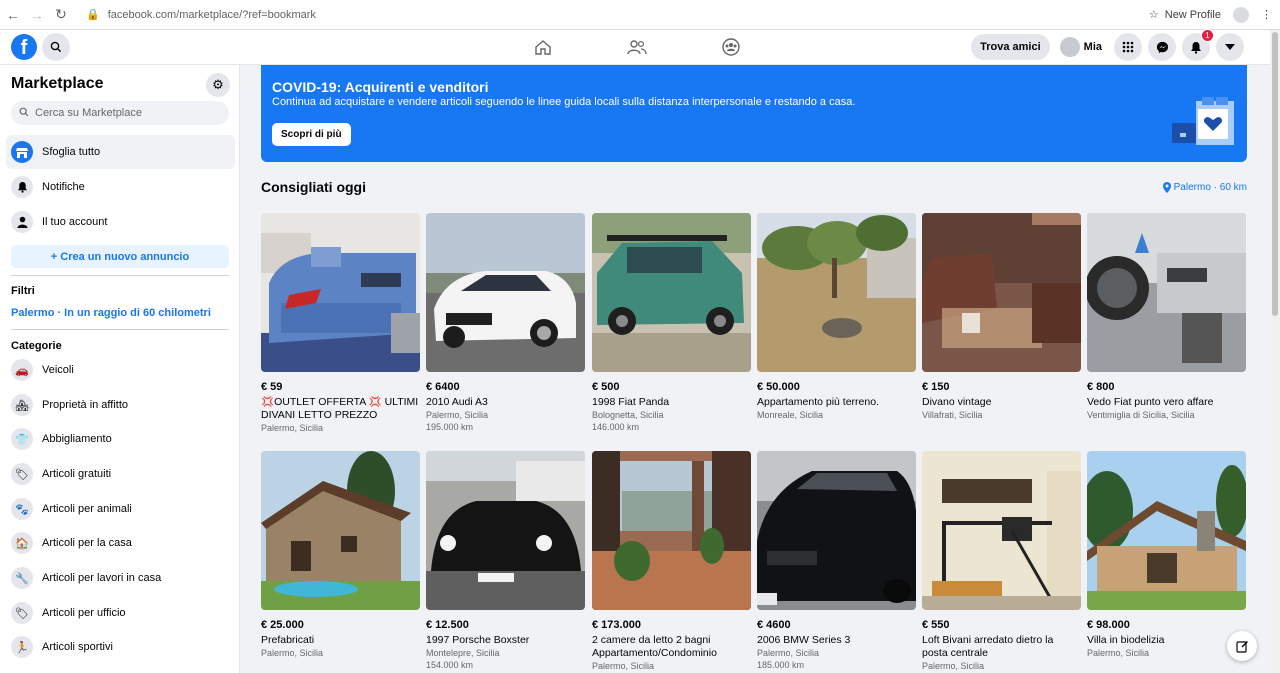  Describe the element at coordinates (443, 387) in the screenshot. I see `listing-price: € 6400` at that location.